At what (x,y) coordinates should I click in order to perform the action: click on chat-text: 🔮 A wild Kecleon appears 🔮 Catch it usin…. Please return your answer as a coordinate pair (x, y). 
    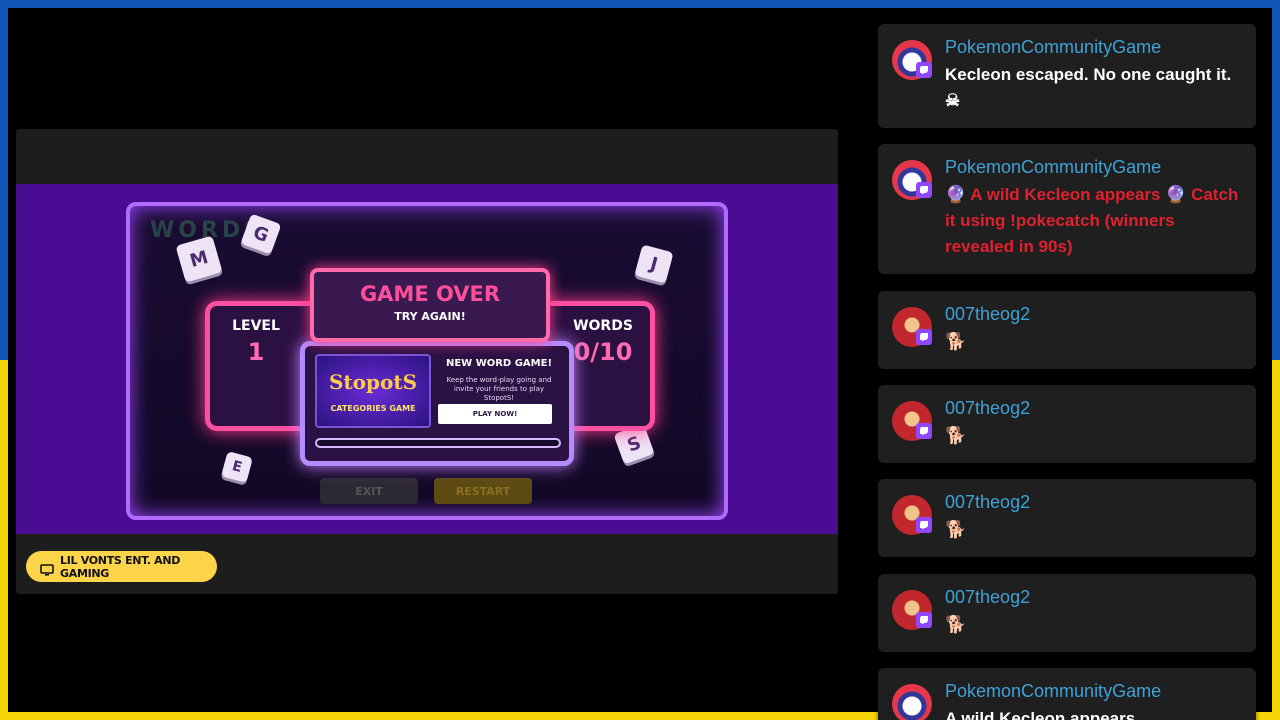
    Looking at the image, I should click on (1092, 220).